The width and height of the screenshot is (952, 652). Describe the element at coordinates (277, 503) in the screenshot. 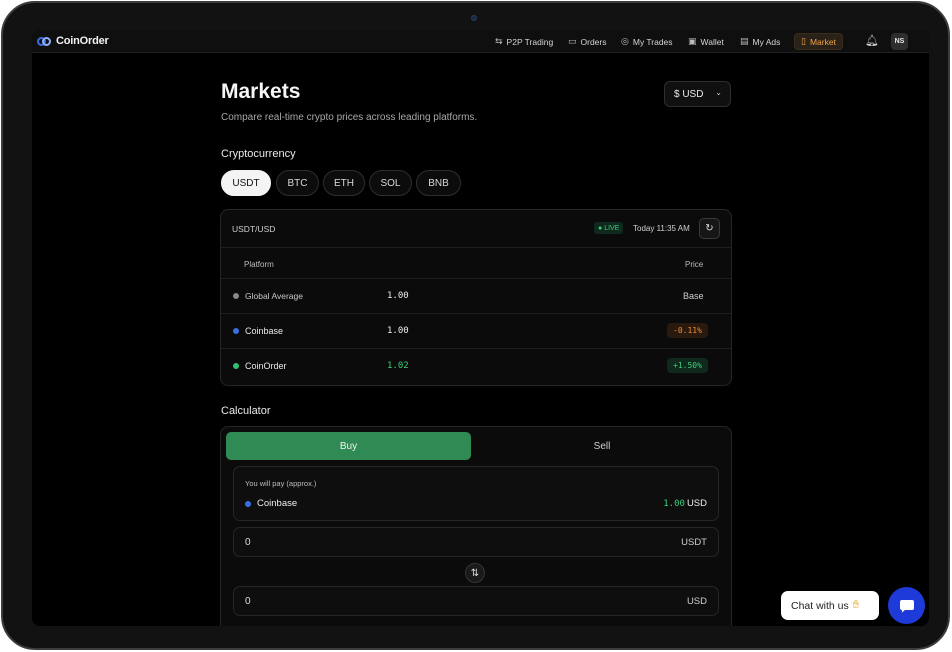

I see `pay-platform-name: Coinbase` at that location.